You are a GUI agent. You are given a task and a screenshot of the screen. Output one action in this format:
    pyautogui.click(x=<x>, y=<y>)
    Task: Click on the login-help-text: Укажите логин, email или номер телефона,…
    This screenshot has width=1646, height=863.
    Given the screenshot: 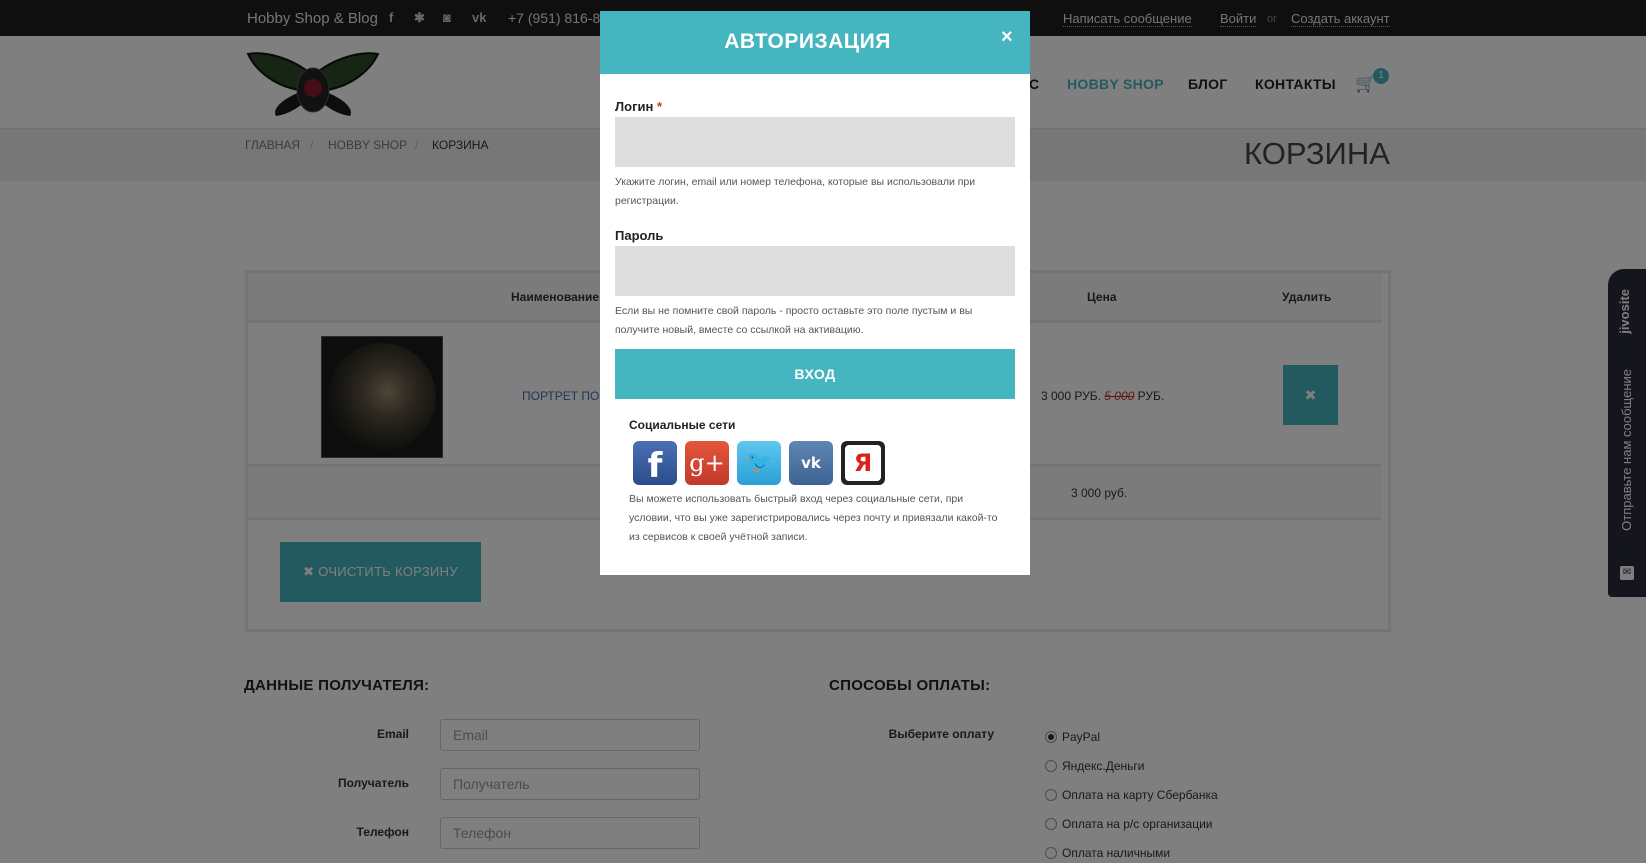 What is the action you would take?
    pyautogui.click(x=795, y=191)
    